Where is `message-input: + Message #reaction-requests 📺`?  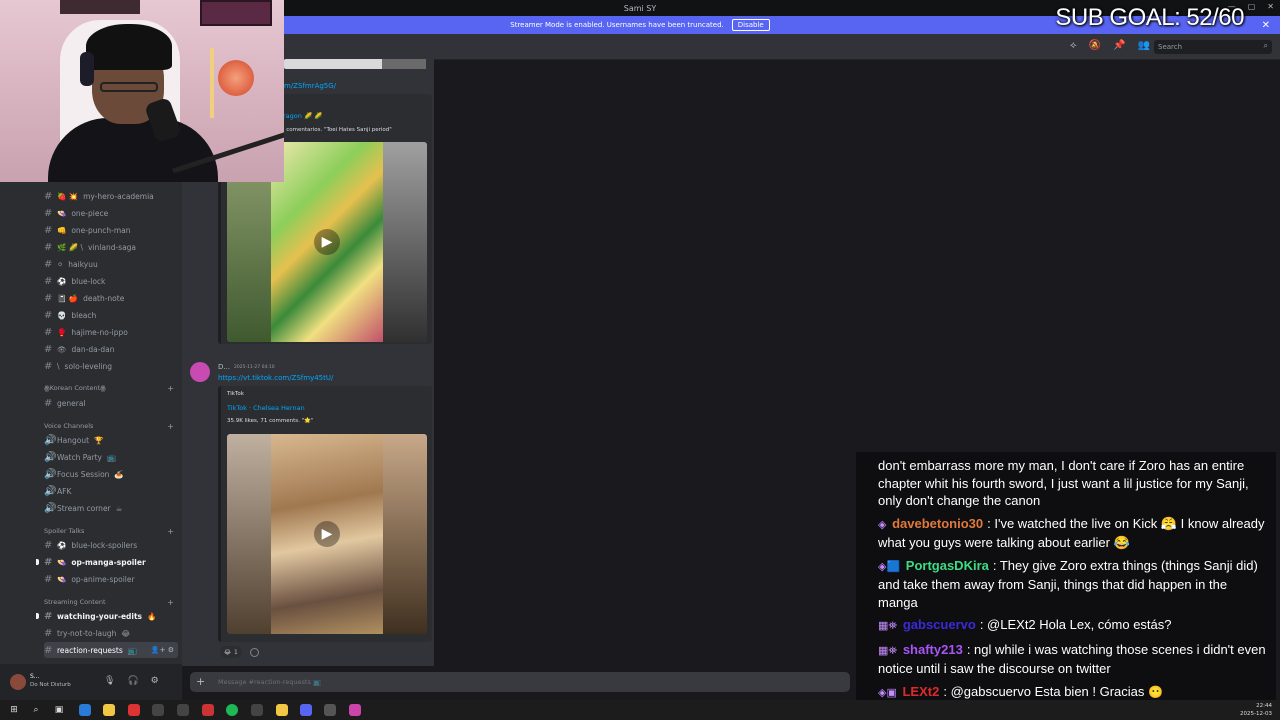
message-input: + Message #reaction-requests 📺 is located at coordinates (520, 682).